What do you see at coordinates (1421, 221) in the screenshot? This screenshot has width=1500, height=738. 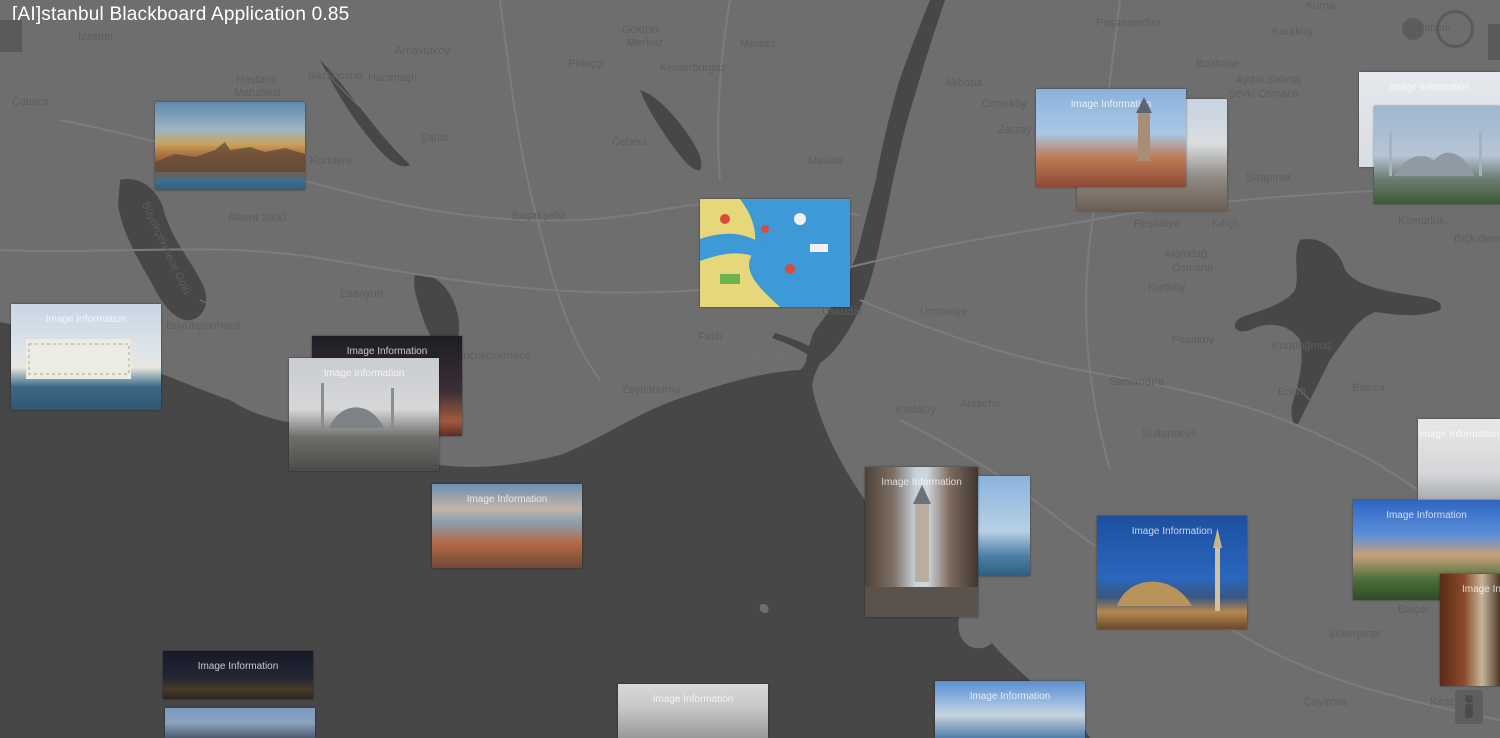 I see `map-label: Kömürlük` at bounding box center [1421, 221].